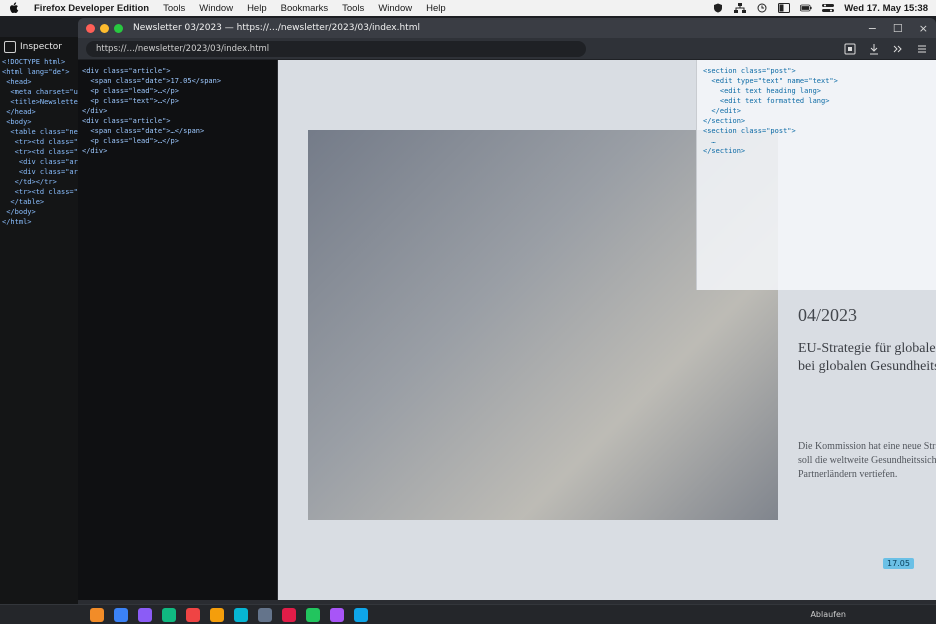 The width and height of the screenshot is (936, 624). Describe the element at coordinates (41, 47) in the screenshot. I see `inspector-tab-label: Inspector` at that location.